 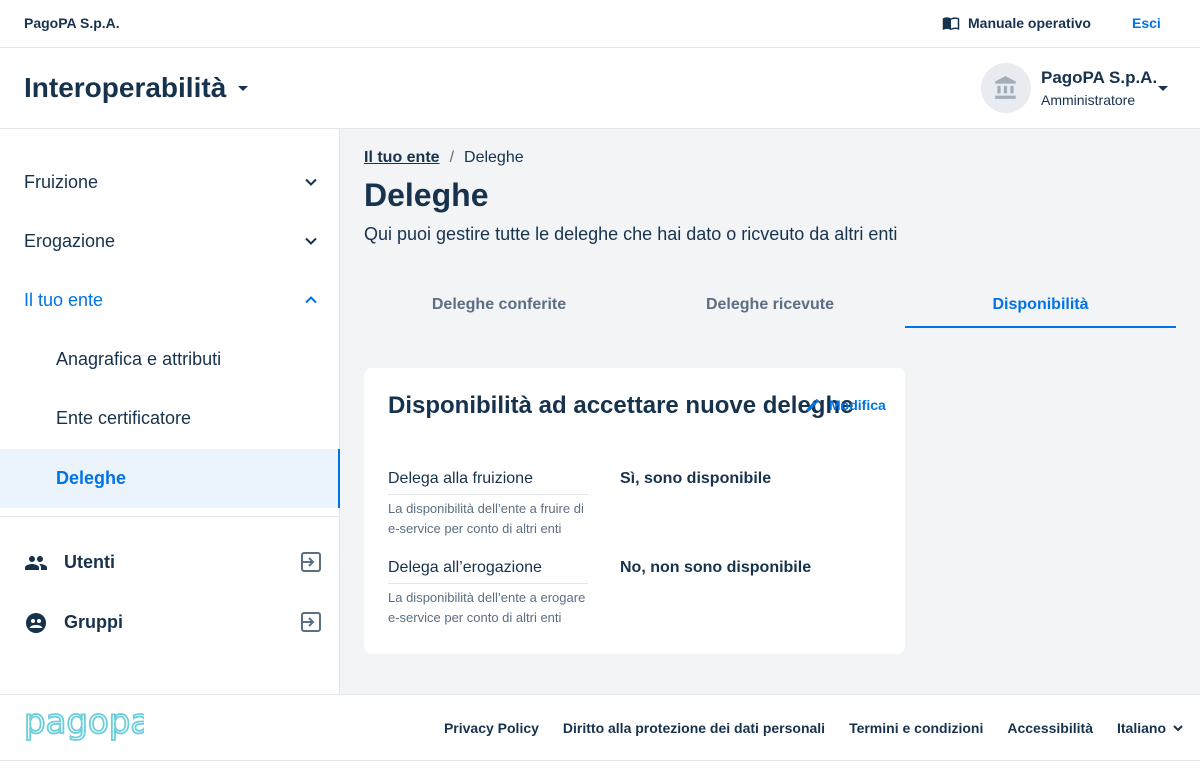 I want to click on footer-link-accessibility: Accessibilità, so click(x=1050, y=728).